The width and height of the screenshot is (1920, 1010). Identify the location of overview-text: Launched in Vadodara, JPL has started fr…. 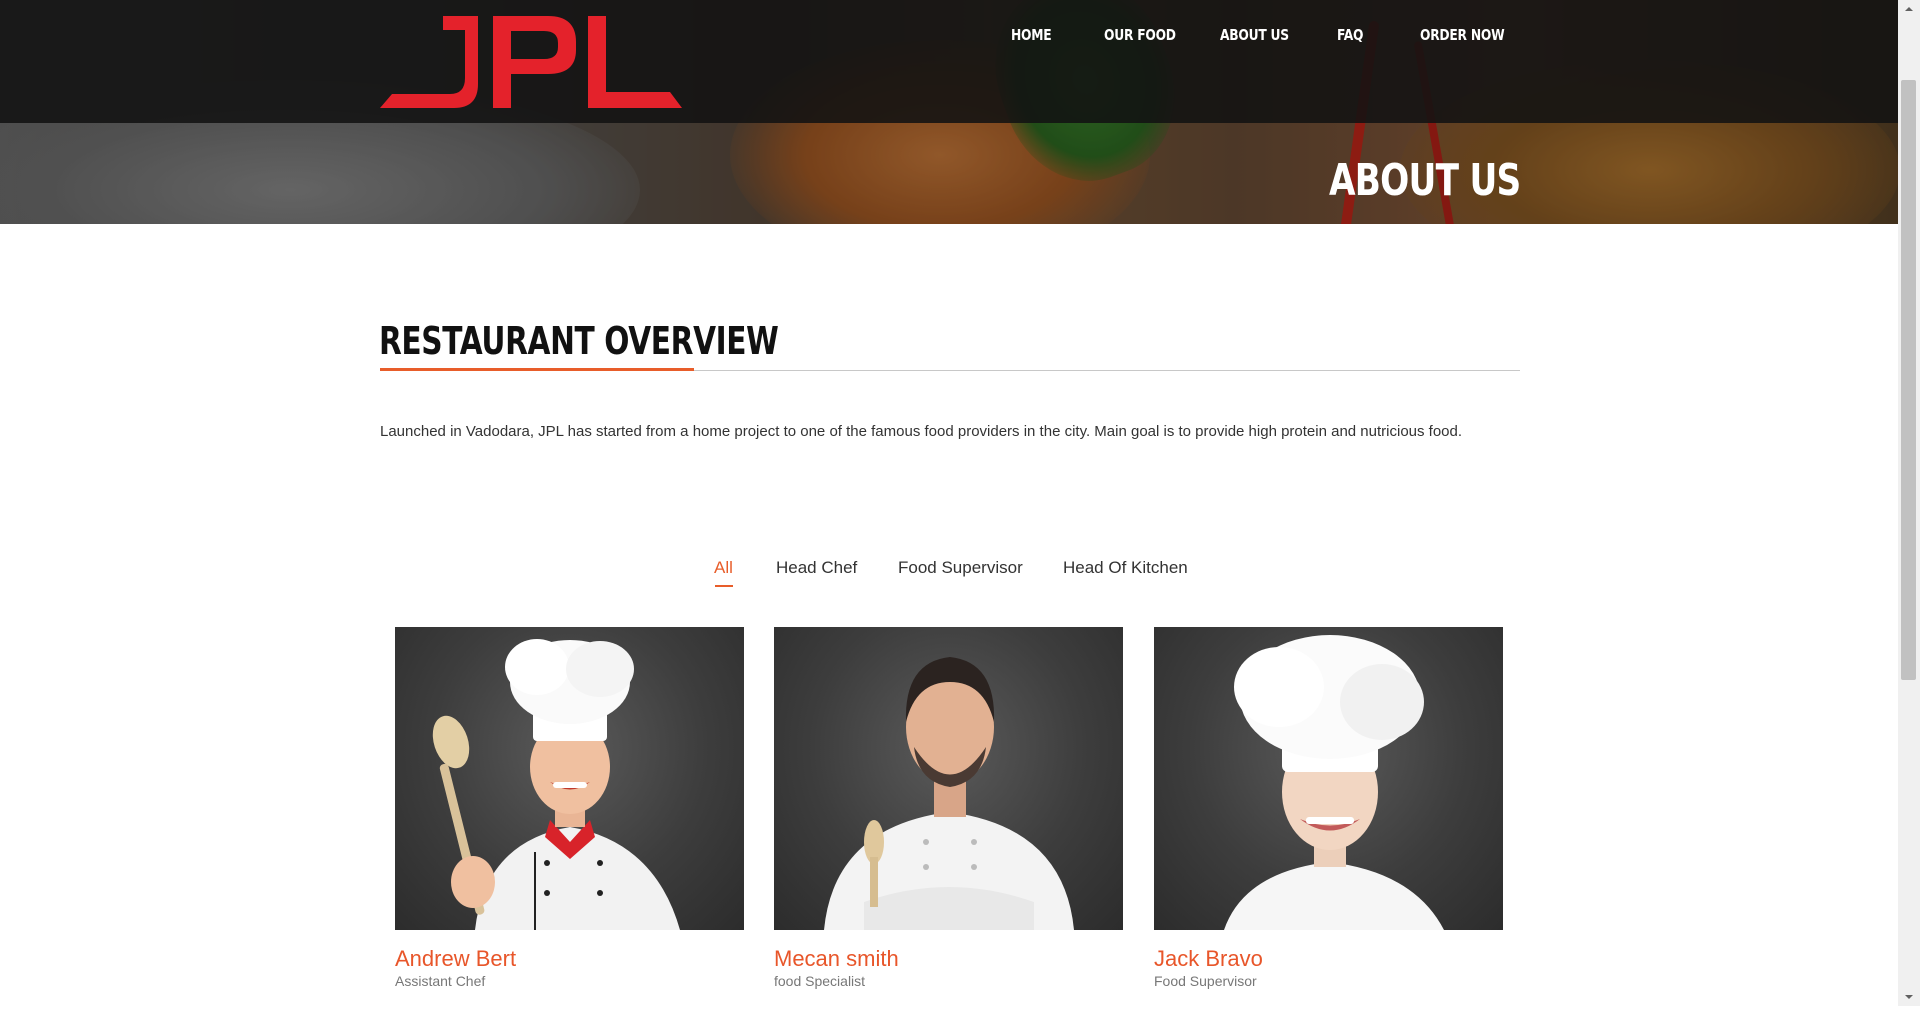
(921, 431).